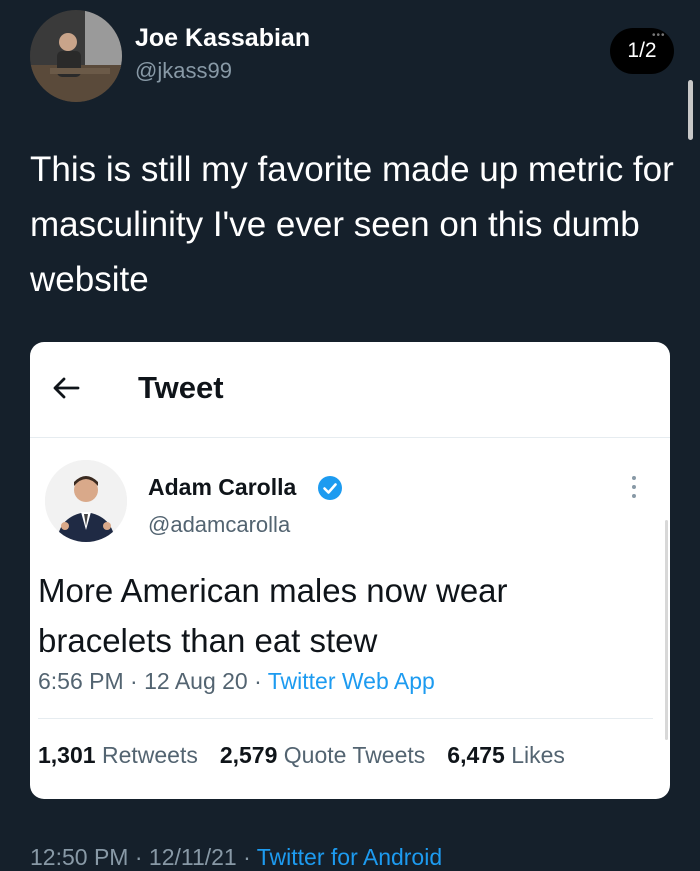 This screenshot has height=871, width=700. Describe the element at coordinates (222, 38) in the screenshot. I see `author-name: Joe Kassabian` at that location.